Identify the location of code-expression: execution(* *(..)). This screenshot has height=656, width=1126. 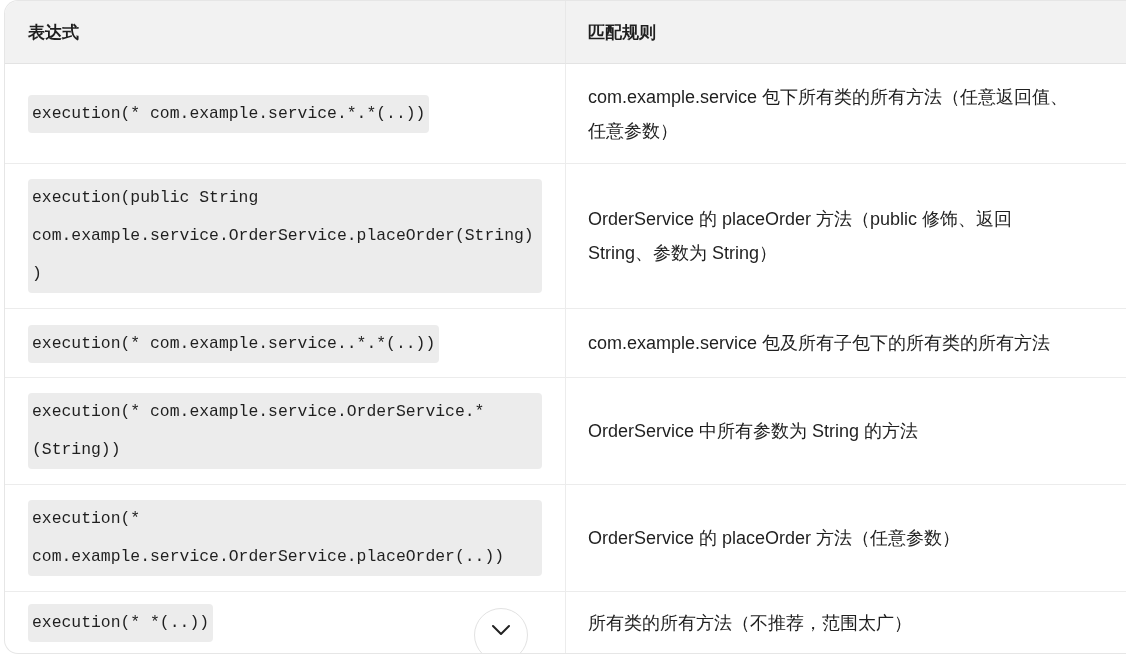
(121, 623).